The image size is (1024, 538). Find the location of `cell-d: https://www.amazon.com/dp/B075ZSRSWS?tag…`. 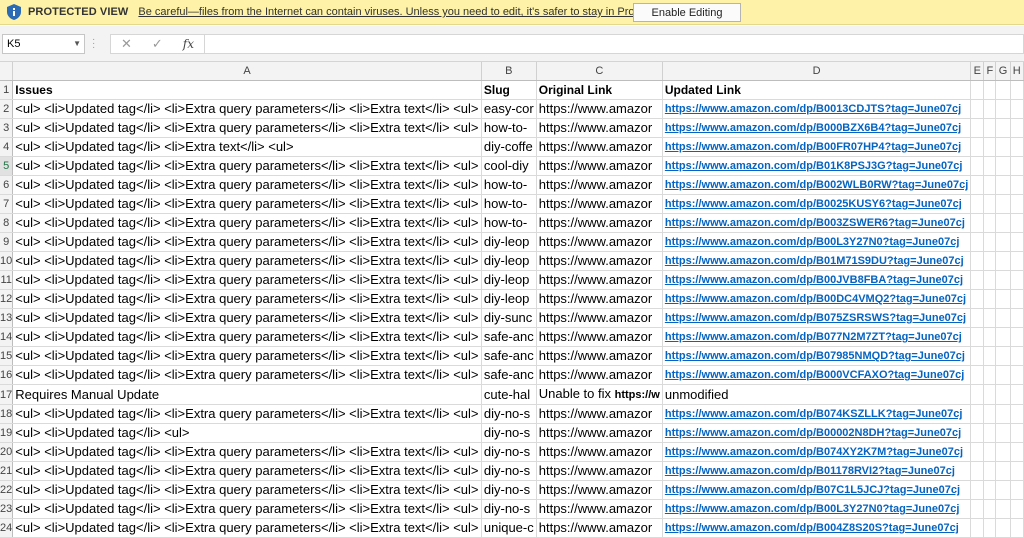

cell-d: https://www.amazon.com/dp/B075ZSRSWS?tag… is located at coordinates (817, 318).